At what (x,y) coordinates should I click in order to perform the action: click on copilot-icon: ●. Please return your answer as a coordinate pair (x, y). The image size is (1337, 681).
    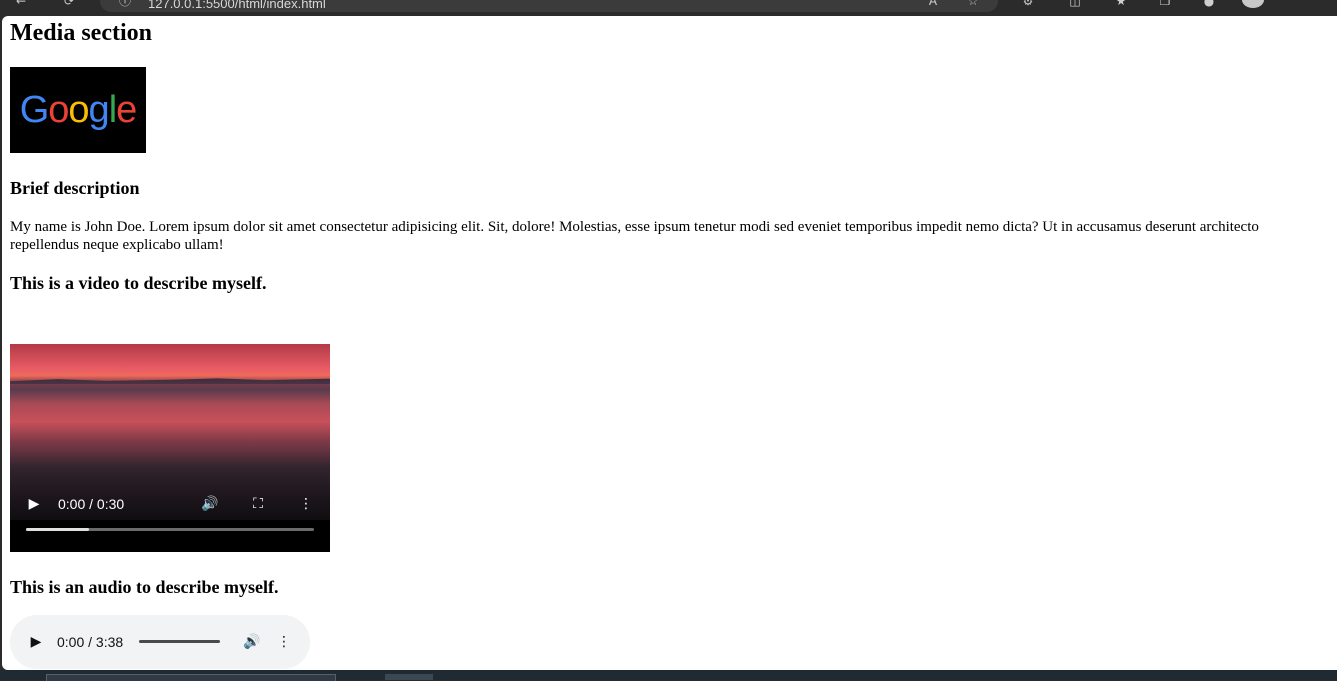
    Looking at the image, I should click on (1209, 4).